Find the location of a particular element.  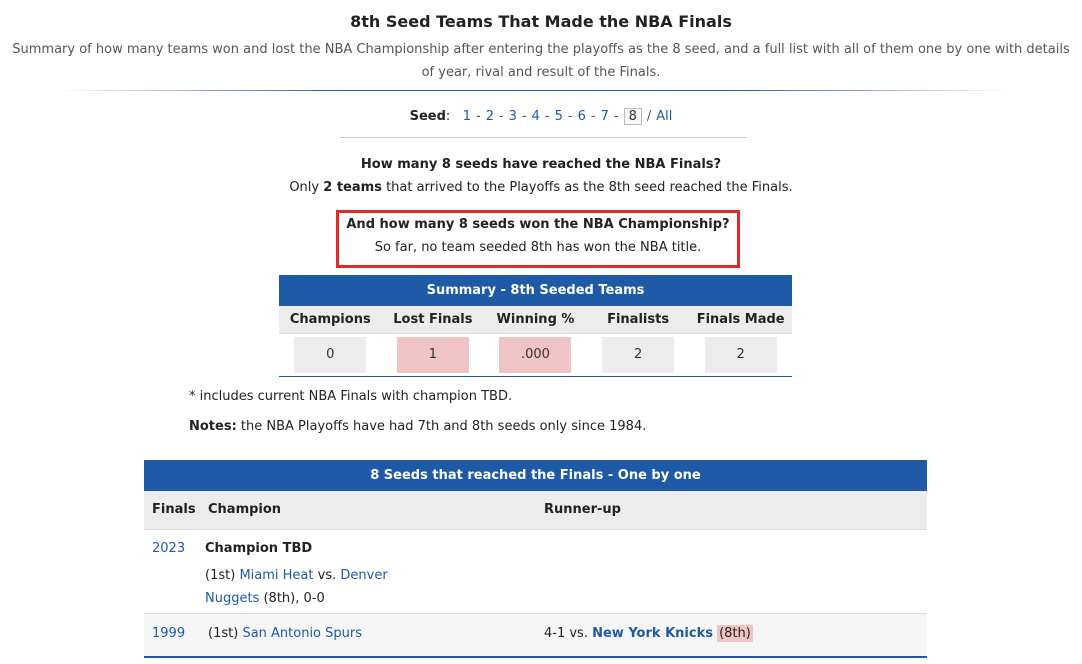

finals-list-header-row: Finals Champion Runner-up is located at coordinates (535, 510).